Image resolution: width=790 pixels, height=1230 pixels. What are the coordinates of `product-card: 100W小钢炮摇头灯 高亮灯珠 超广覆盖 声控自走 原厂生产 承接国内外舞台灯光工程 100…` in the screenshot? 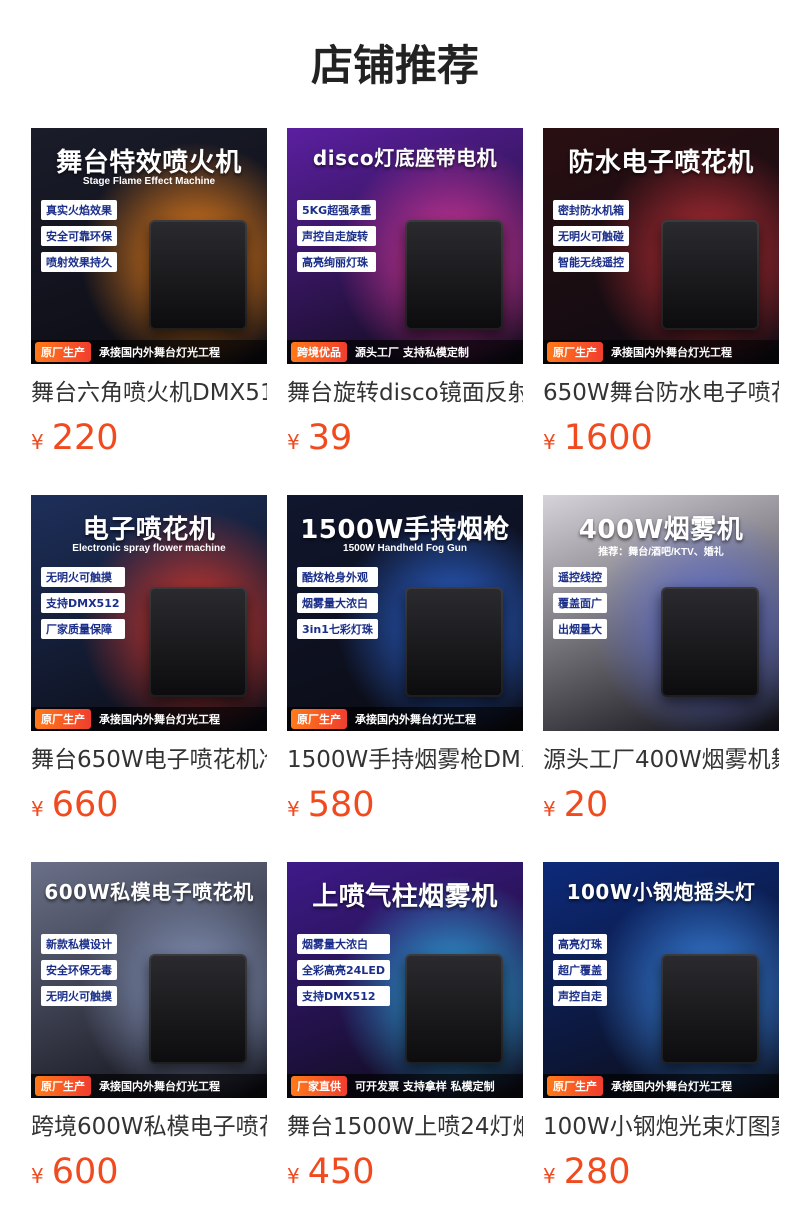 It's located at (661, 1045).